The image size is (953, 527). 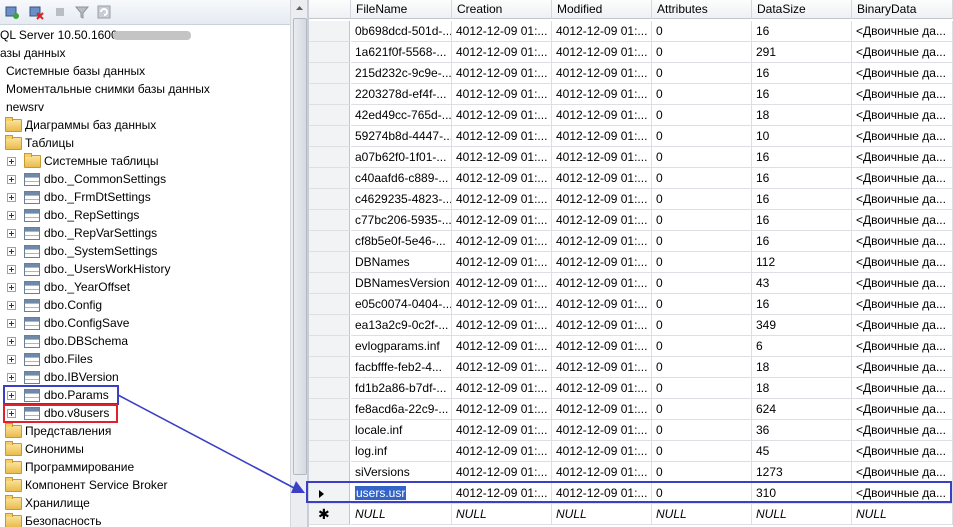 What do you see at coordinates (60, 12) in the screenshot?
I see `stop-icon` at bounding box center [60, 12].